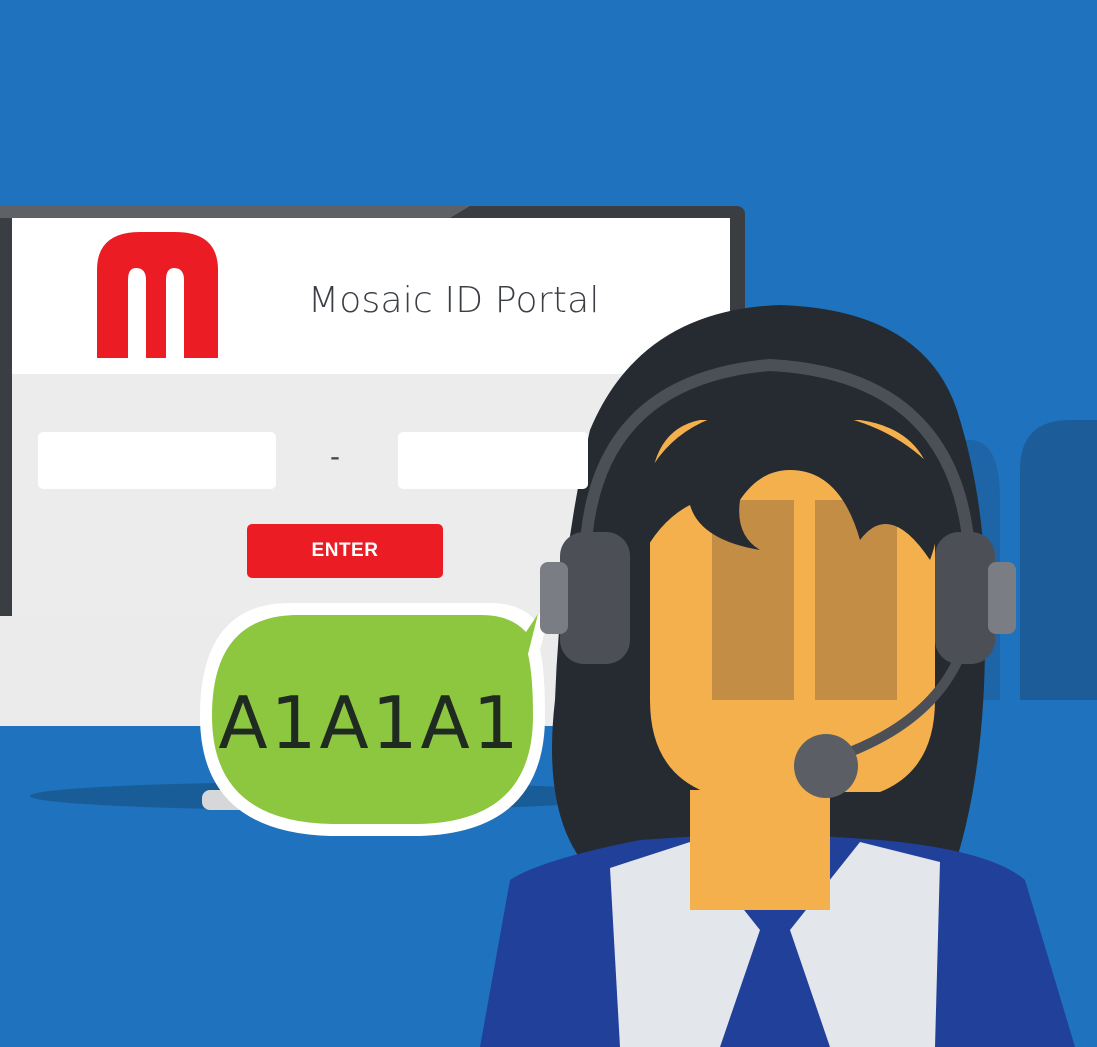 Image resolution: width=1097 pixels, height=1047 pixels. What do you see at coordinates (965, 598) in the screenshot?
I see `right-ear-cup` at bounding box center [965, 598].